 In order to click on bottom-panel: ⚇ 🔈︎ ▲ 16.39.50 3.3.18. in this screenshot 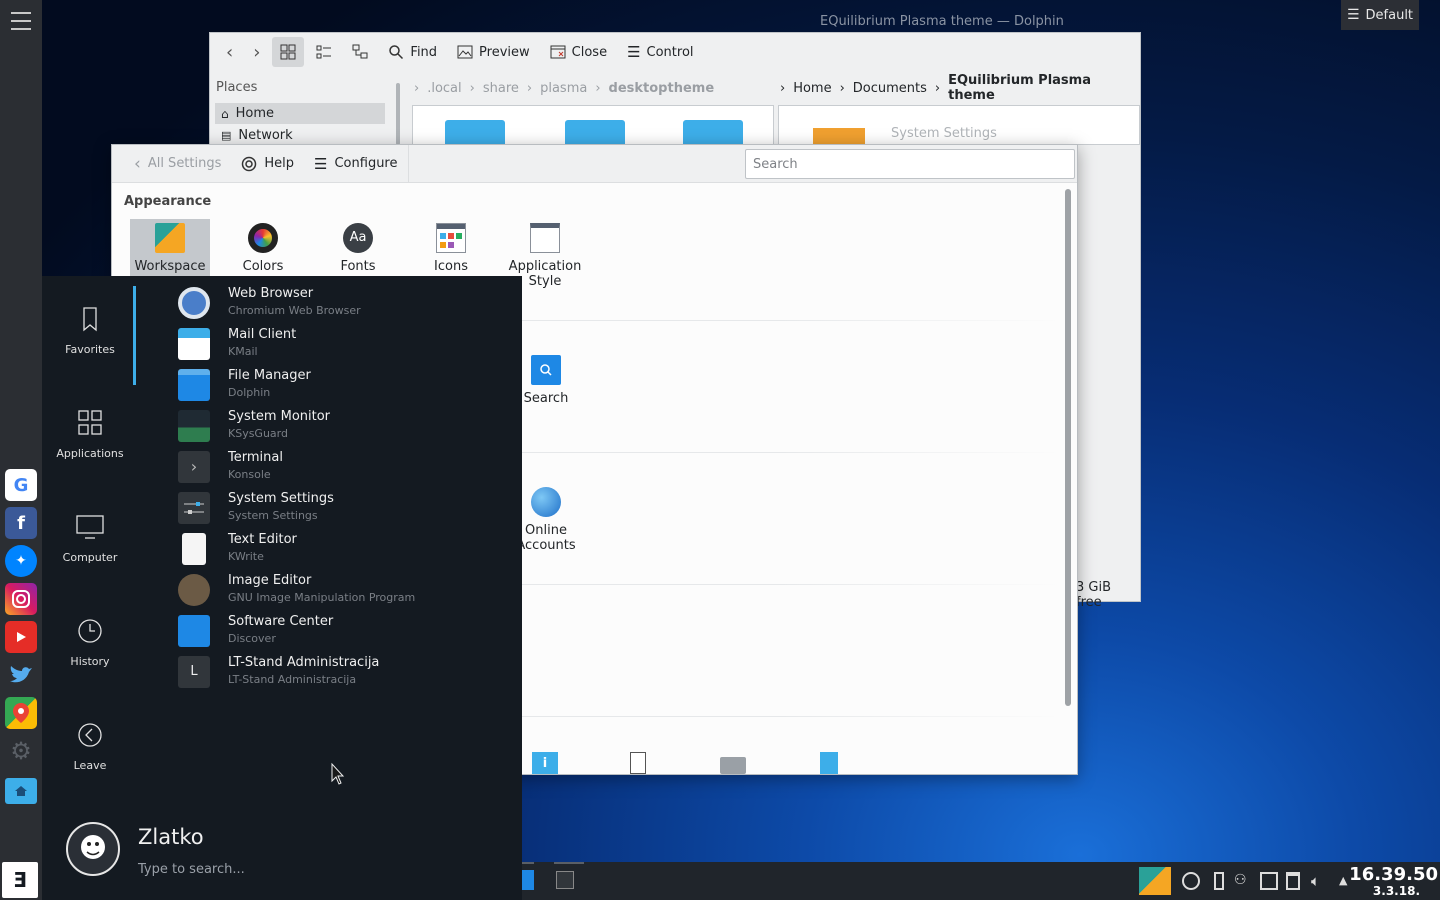, I will do `click(981, 881)`.